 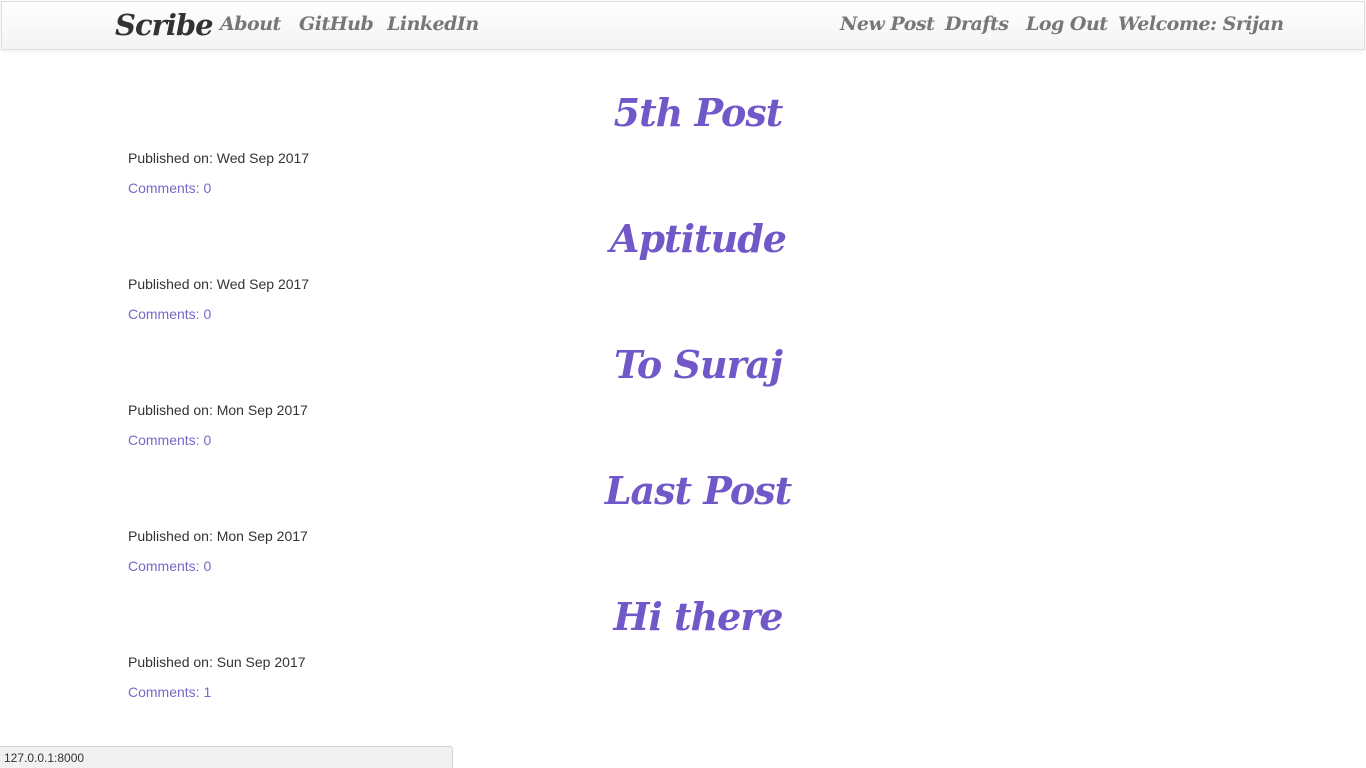 What do you see at coordinates (250, 24) in the screenshot?
I see `nav-link-about: About` at bounding box center [250, 24].